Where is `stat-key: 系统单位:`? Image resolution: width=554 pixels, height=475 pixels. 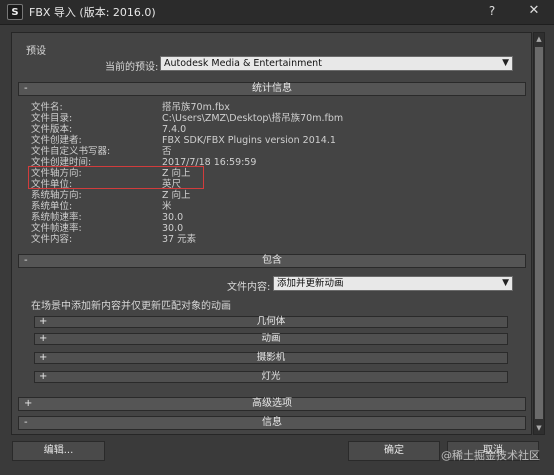
stat-key: 系统单位: is located at coordinates (52, 206).